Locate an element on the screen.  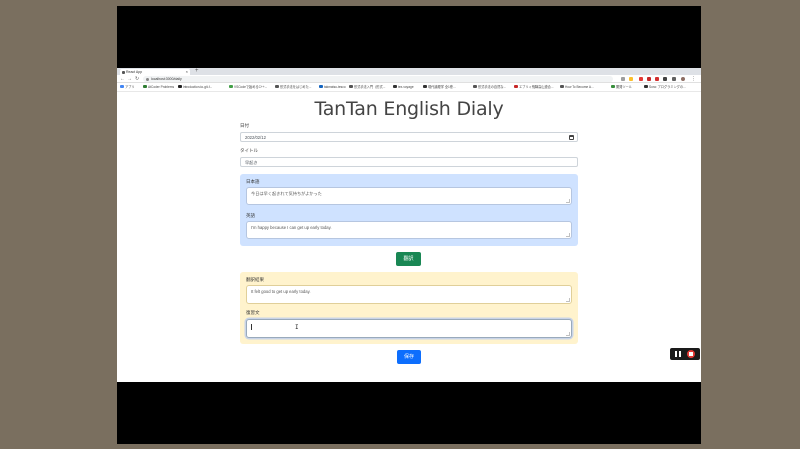
title-label: タイトル is located at coordinates (249, 150).